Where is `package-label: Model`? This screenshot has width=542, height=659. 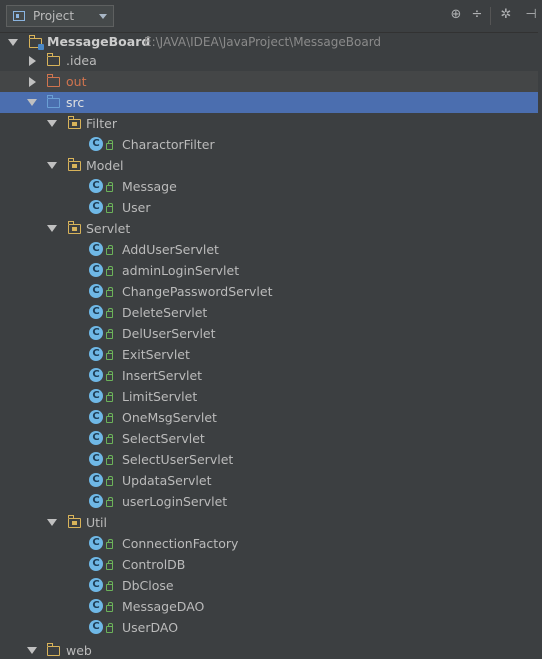
package-label: Model is located at coordinates (105, 165).